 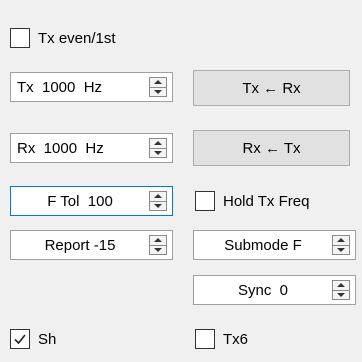 What do you see at coordinates (263, 245) in the screenshot?
I see `submode-value: Submode F` at bounding box center [263, 245].